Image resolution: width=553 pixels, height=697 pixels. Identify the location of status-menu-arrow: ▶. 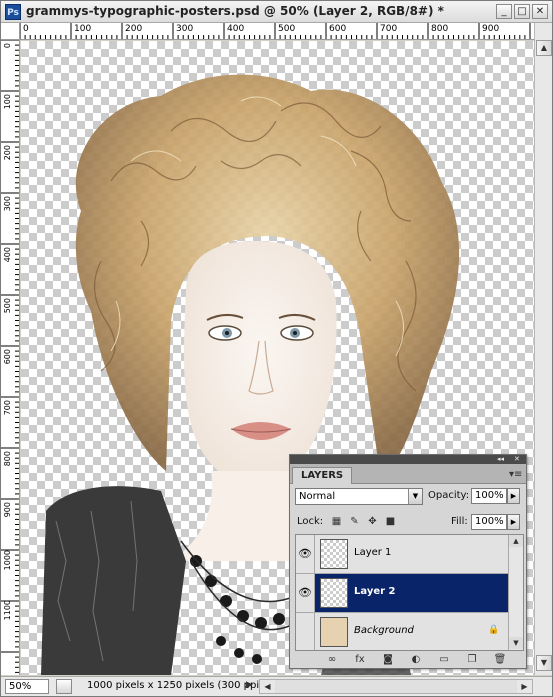
(249, 685).